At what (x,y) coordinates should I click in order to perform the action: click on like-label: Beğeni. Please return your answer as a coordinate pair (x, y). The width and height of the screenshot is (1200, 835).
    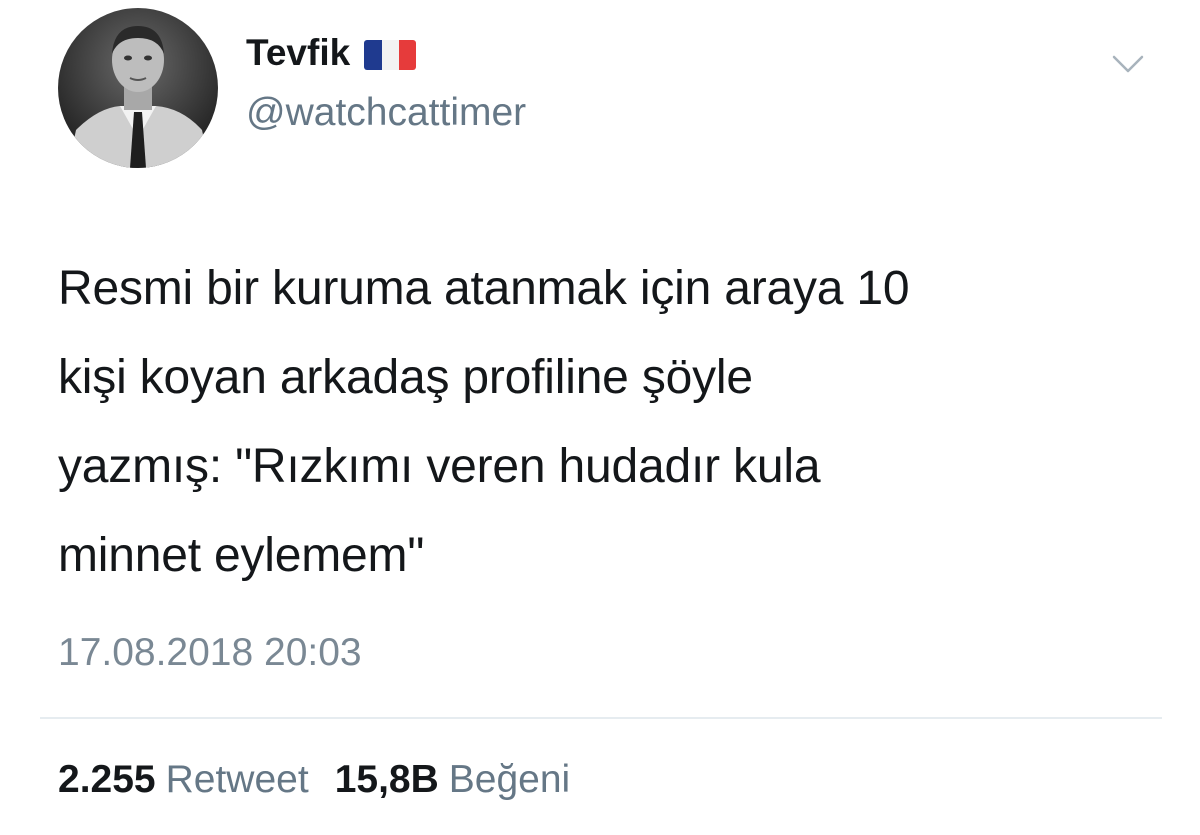
    Looking at the image, I should click on (509, 779).